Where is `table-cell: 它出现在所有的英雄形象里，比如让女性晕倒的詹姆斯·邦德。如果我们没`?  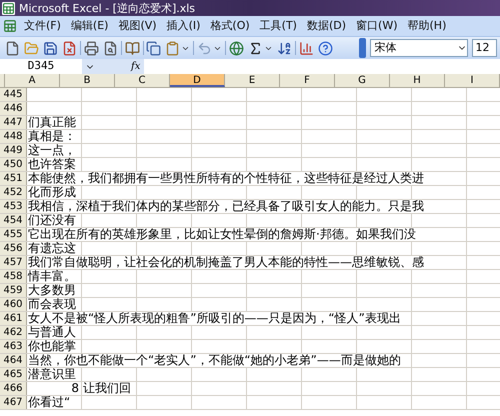
table-cell: 它出现在所有的英雄形象里，比如让女性晕倒的詹姆斯·邦德。如果我们没 is located at coordinates (221, 234).